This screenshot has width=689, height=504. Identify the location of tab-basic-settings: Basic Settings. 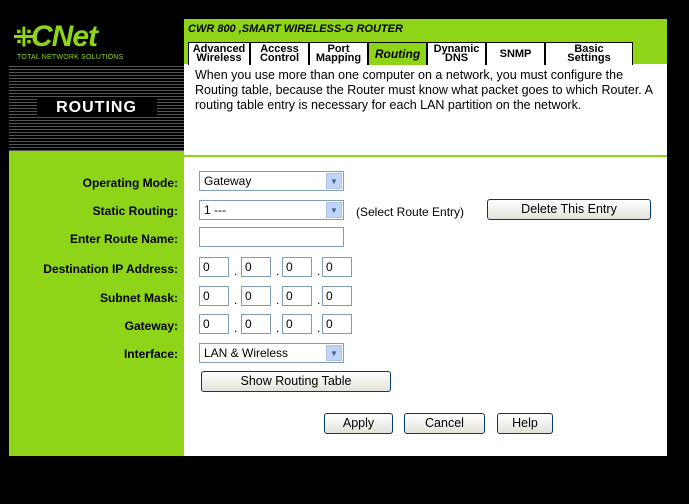
(589, 53).